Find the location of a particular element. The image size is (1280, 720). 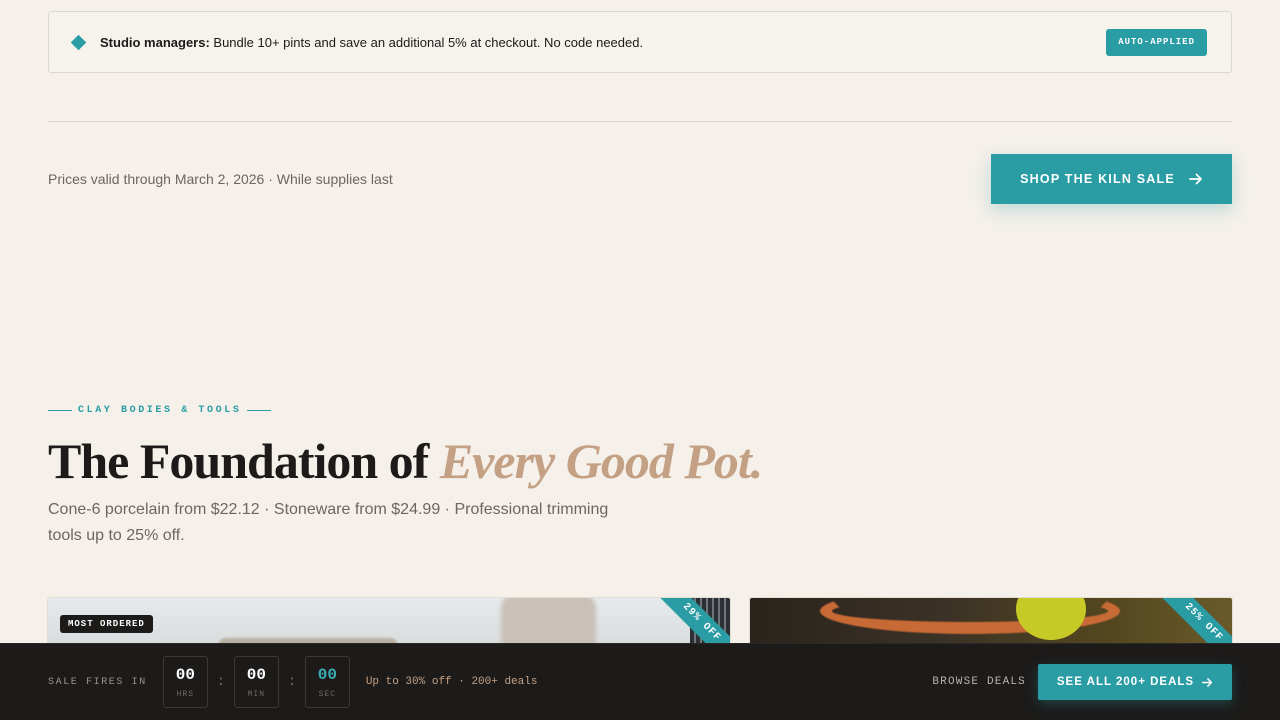

shop-kiln-sale-button: SHOP THE KILN SALE is located at coordinates (1111, 179).